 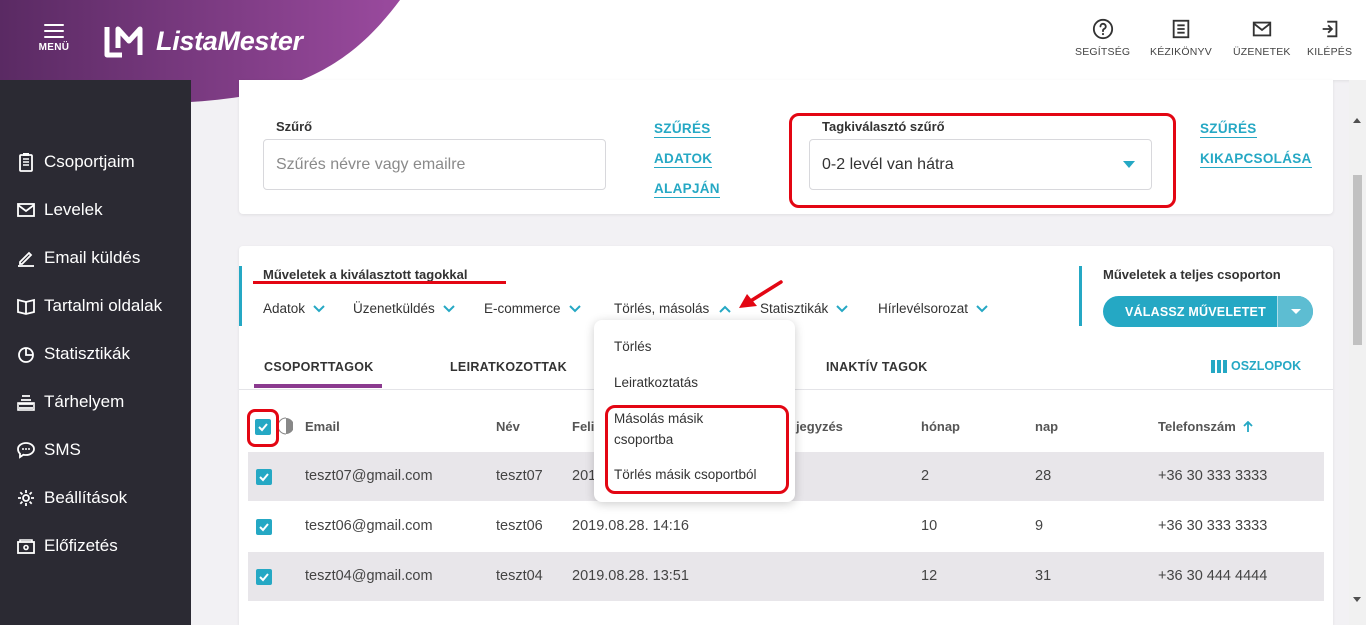 I want to click on ops-menu-label: Hírlevélsorozat, so click(x=923, y=308).